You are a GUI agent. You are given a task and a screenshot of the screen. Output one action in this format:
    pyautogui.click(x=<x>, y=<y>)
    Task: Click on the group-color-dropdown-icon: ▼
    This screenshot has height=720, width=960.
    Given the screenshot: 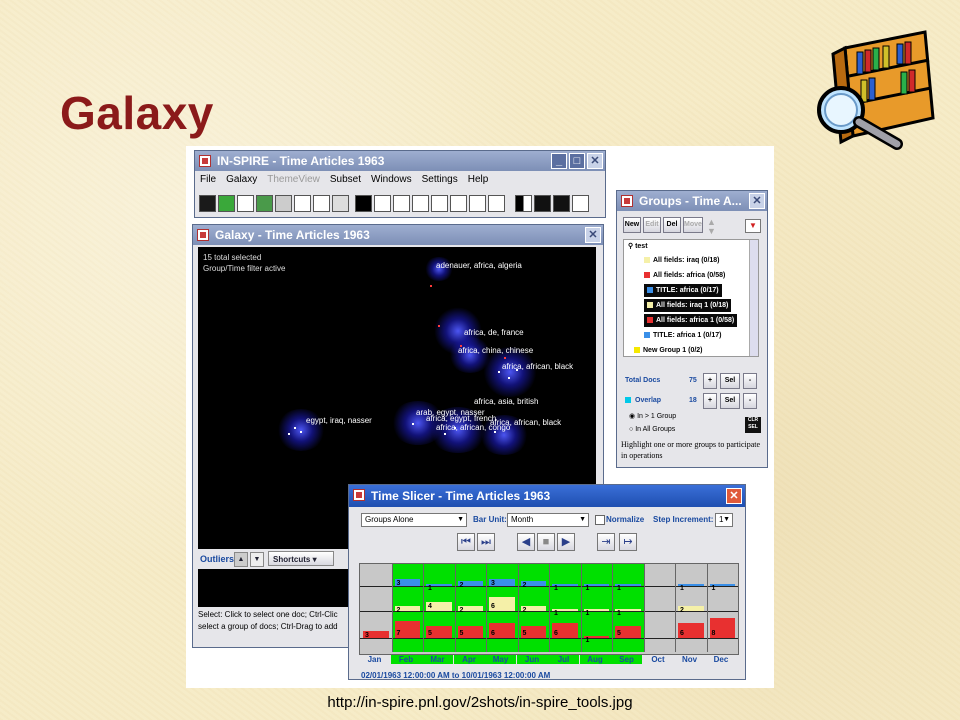 What is the action you would take?
    pyautogui.click(x=753, y=226)
    